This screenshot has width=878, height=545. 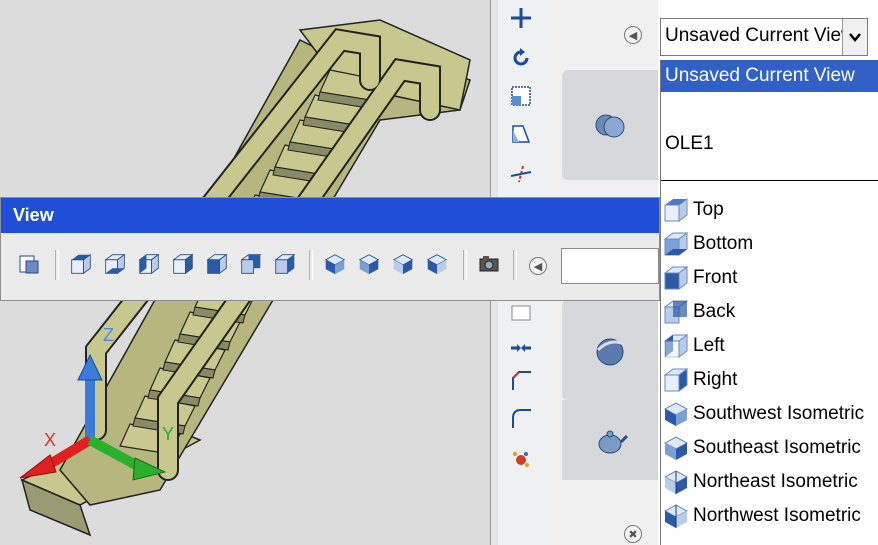 I want to click on sw-iso-button, so click(x=335, y=264).